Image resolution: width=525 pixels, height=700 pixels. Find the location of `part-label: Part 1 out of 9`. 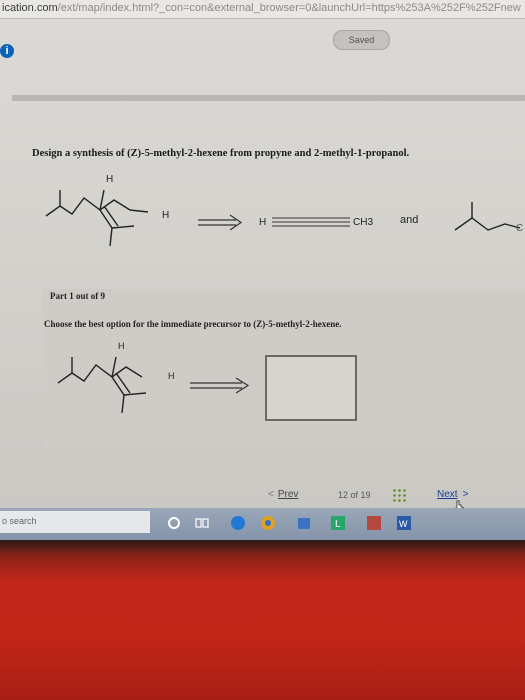

part-label: Part 1 out of 9 is located at coordinates (77, 296).